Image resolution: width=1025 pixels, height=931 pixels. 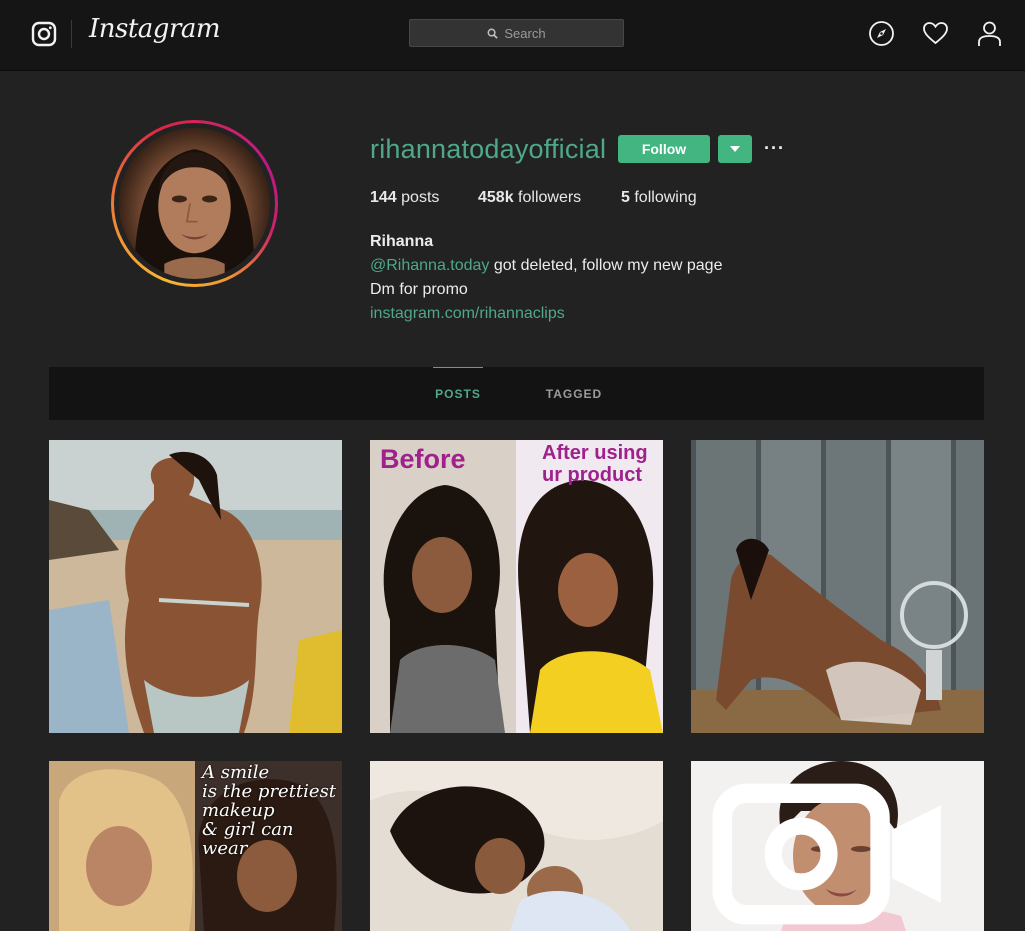 I want to click on following-stat: 5 following, so click(x=659, y=198).